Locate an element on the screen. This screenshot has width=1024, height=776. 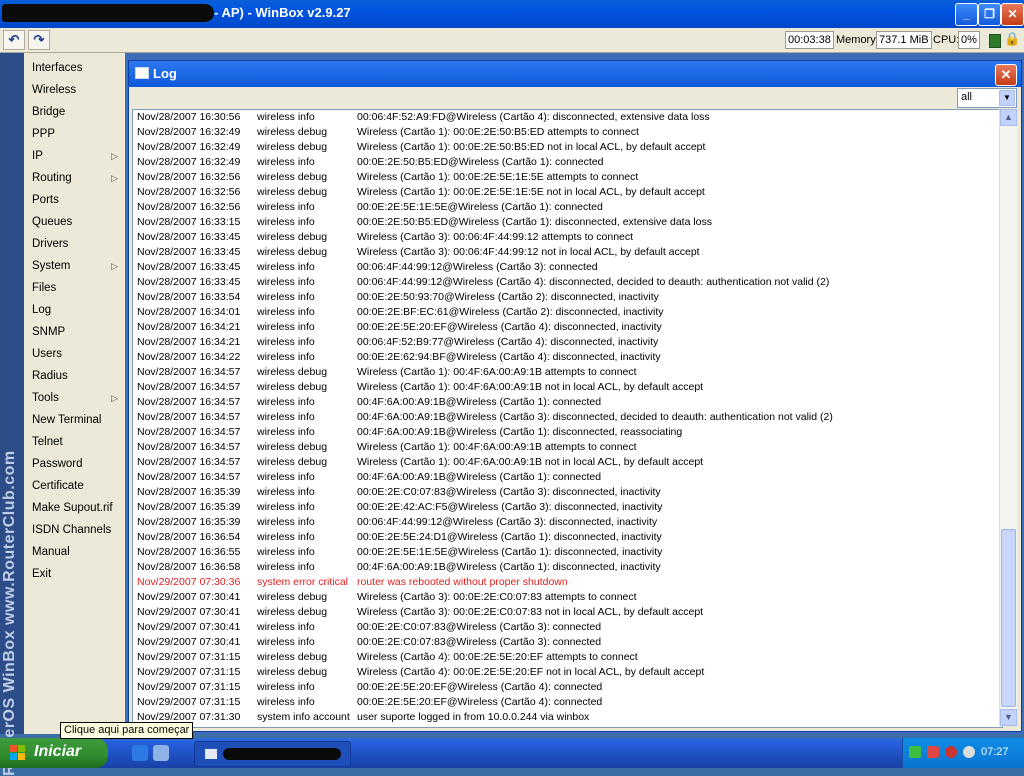
submenu-arrow-icon: ▷ is located at coordinates (114, 156).